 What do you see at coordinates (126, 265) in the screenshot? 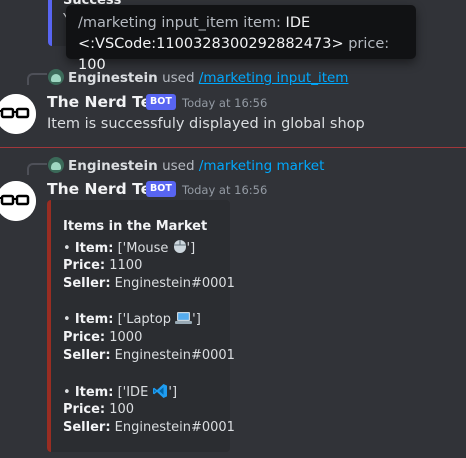
I see `price-value: 1100` at bounding box center [126, 265].